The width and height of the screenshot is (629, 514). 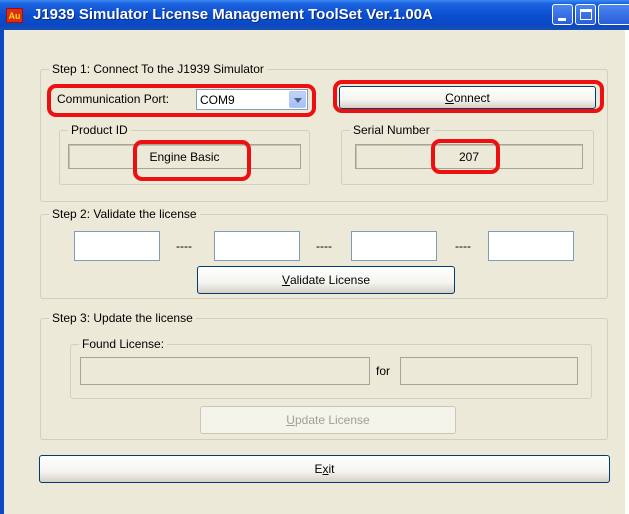 I want to click on com-port-select: COM9, so click(x=252, y=99).